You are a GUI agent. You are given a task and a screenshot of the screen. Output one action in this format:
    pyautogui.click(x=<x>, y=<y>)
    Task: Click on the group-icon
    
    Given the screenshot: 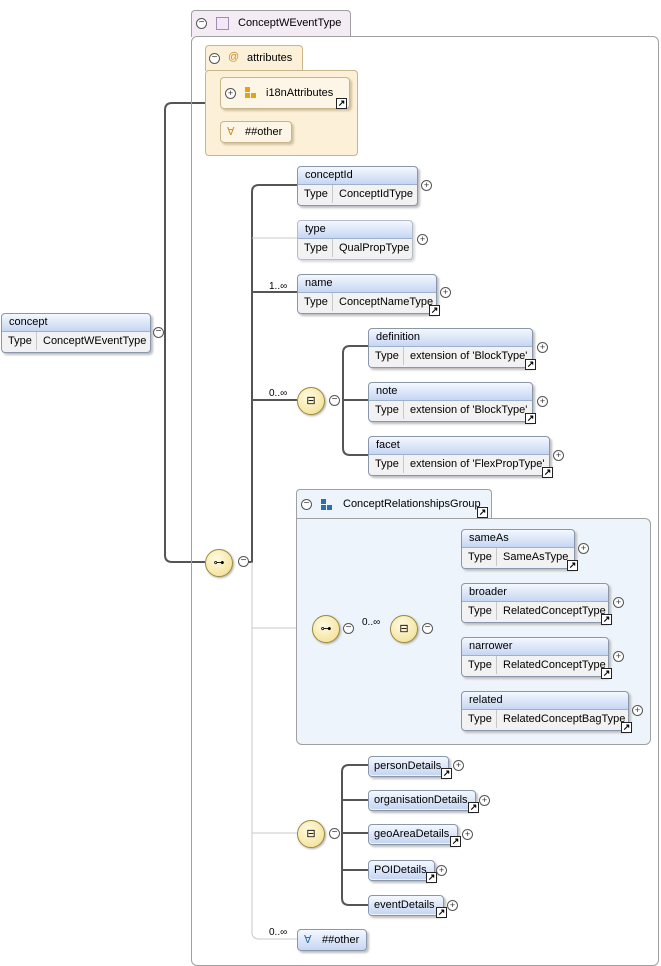 What is the action you would take?
    pyautogui.click(x=327, y=505)
    